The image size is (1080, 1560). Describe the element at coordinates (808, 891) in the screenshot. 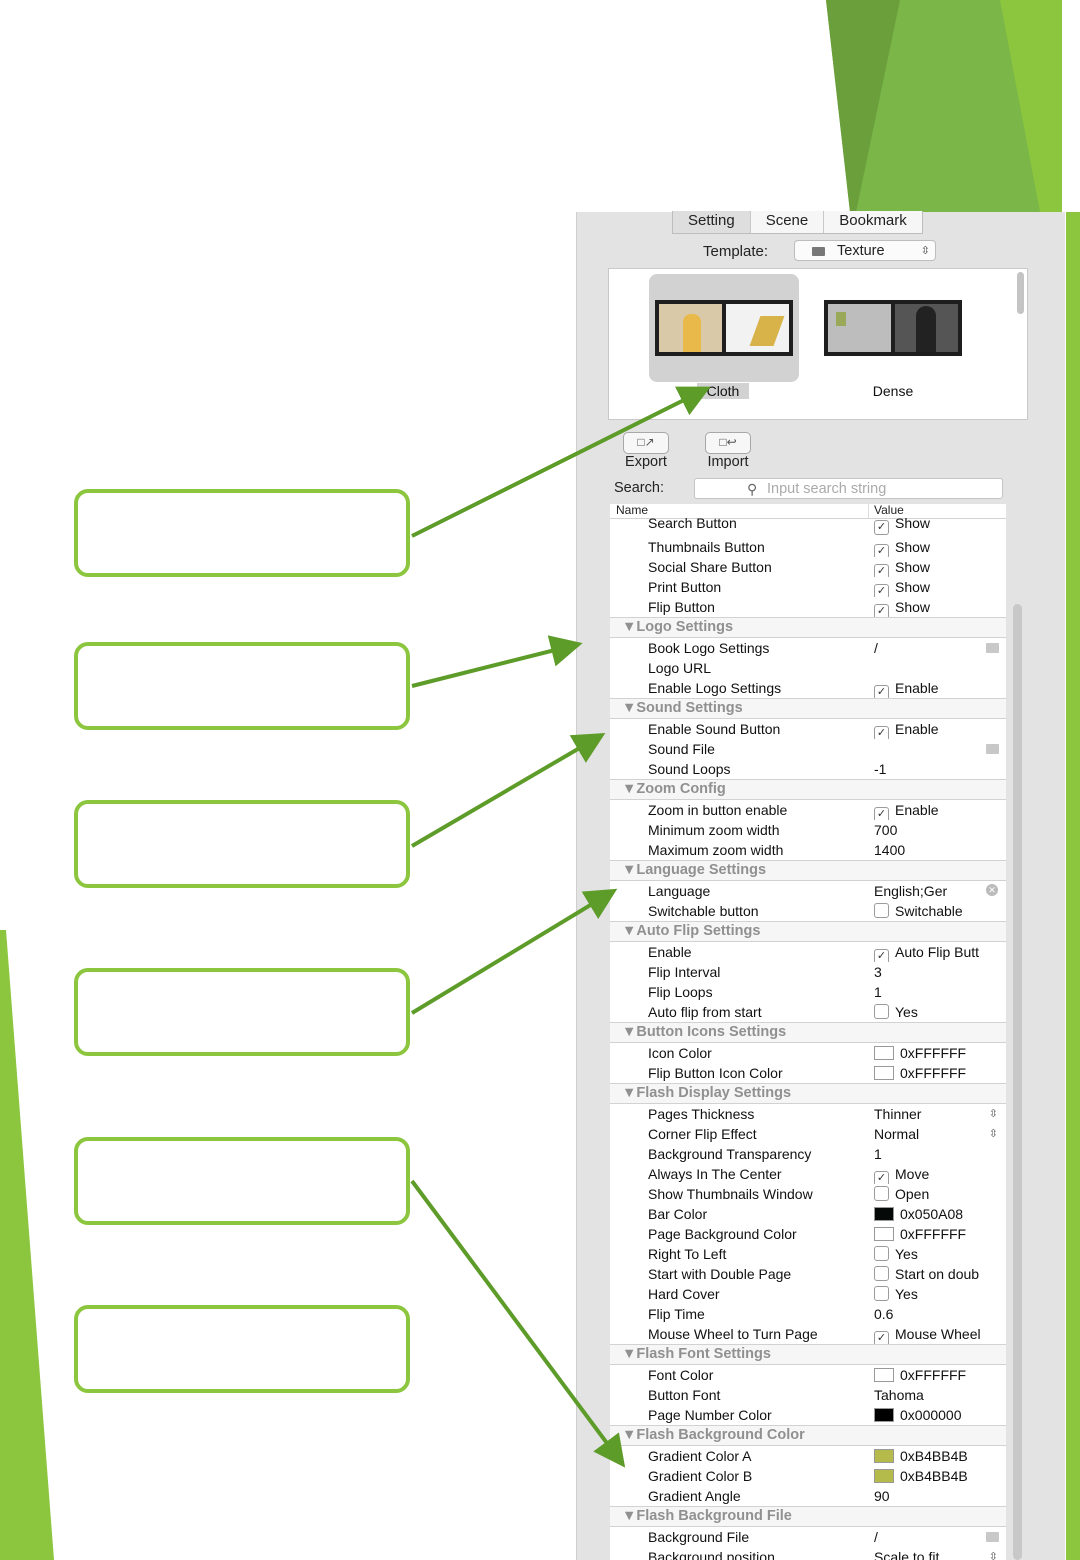

I see `table-row: Language English;Ger ✕` at that location.